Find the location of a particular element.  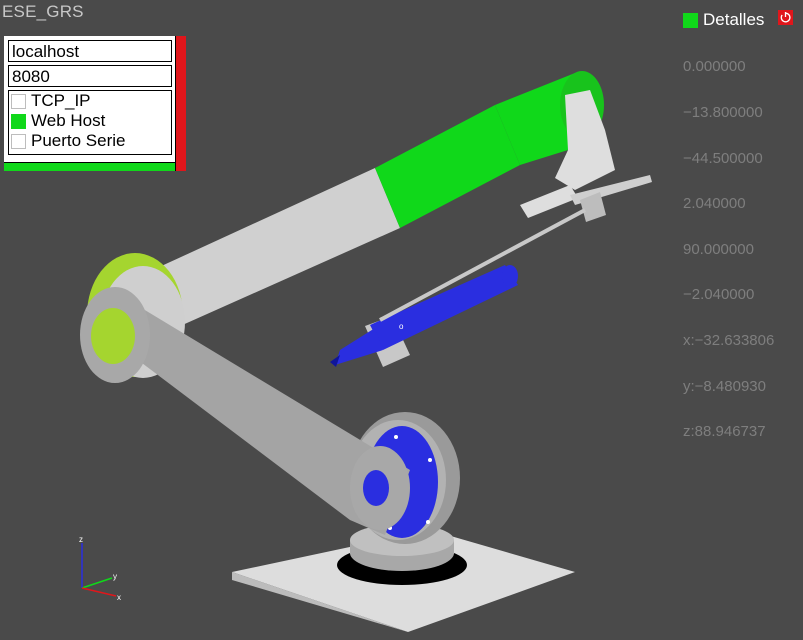

option-puerto-serie: Puerto Serie is located at coordinates (90, 141).